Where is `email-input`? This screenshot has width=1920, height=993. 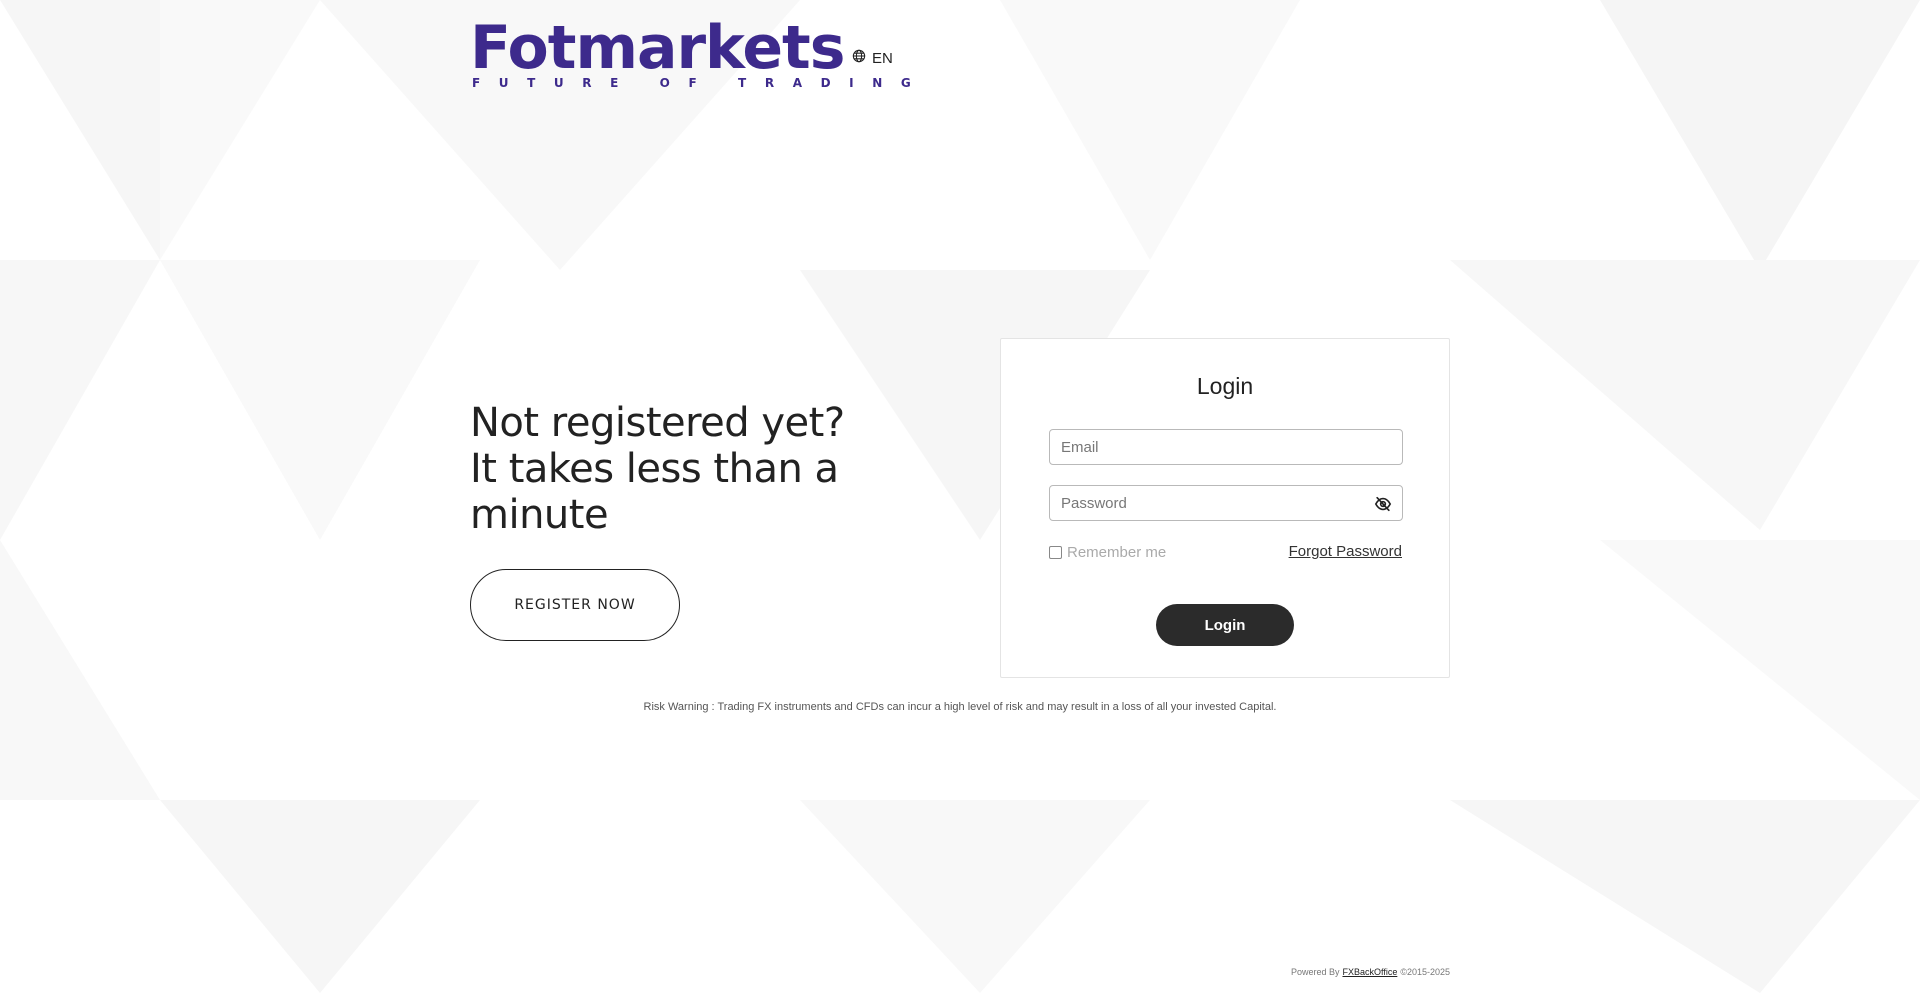
email-input is located at coordinates (1226, 447).